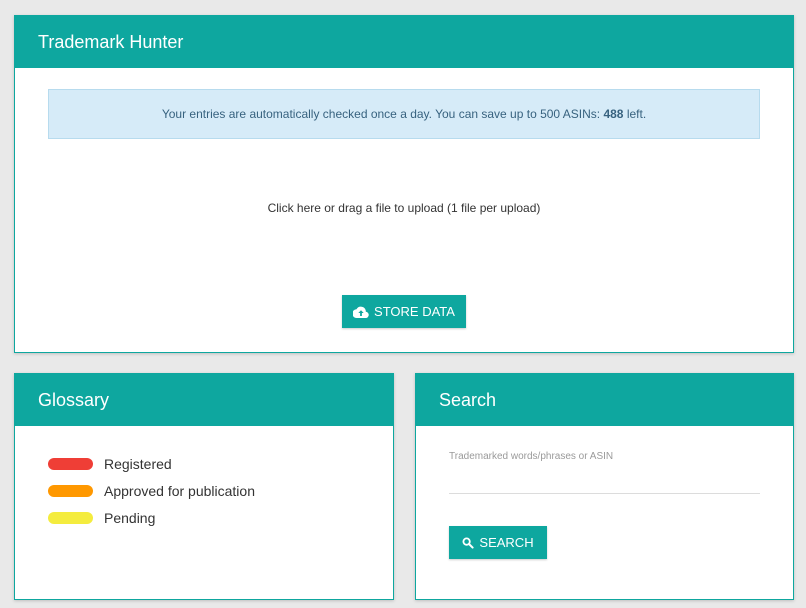 Image resolution: width=806 pixels, height=608 pixels. Describe the element at coordinates (70, 517) in the screenshot. I see `status-swatch-pending` at that location.